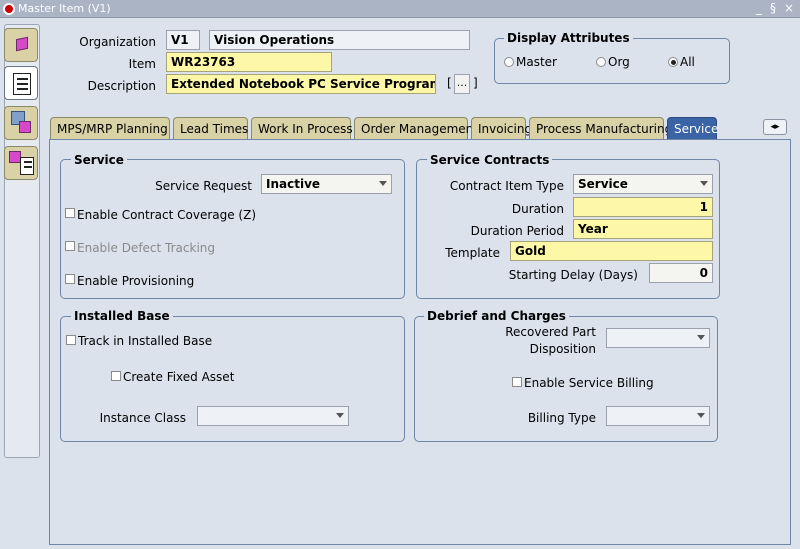  What do you see at coordinates (692, 128) in the screenshot?
I see `tab-service: Service` at bounding box center [692, 128].